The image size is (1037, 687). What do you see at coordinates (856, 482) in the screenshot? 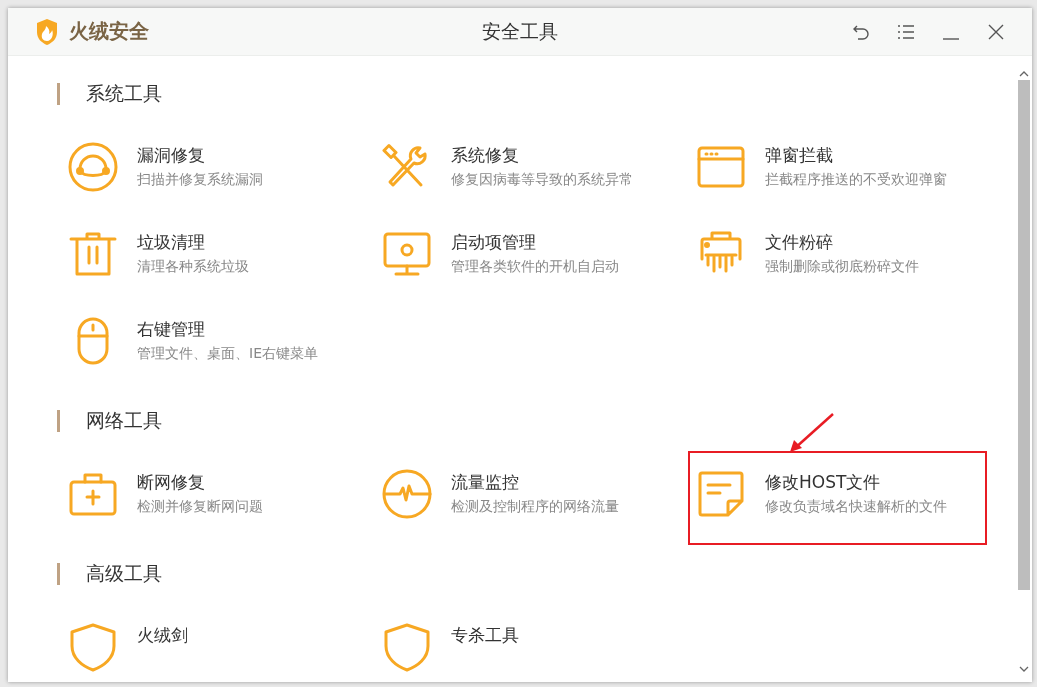
I see `tool-title: 修改HOST文件` at bounding box center [856, 482].